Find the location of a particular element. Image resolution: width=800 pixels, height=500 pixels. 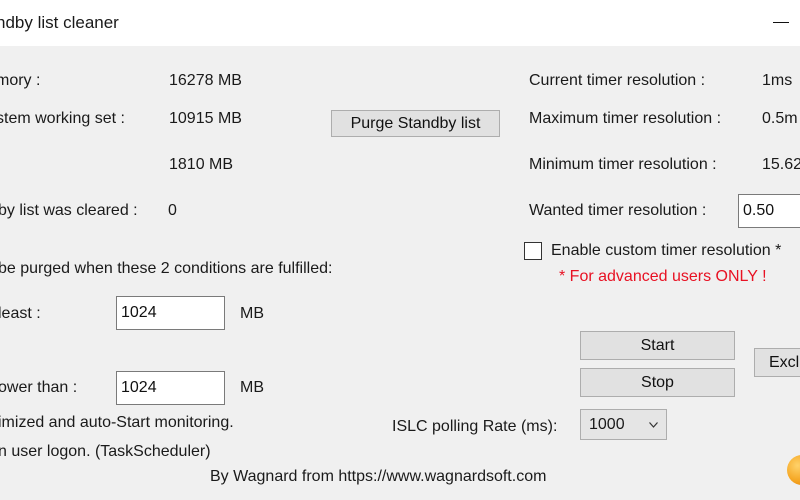

wanted-timer-input is located at coordinates (769, 211).